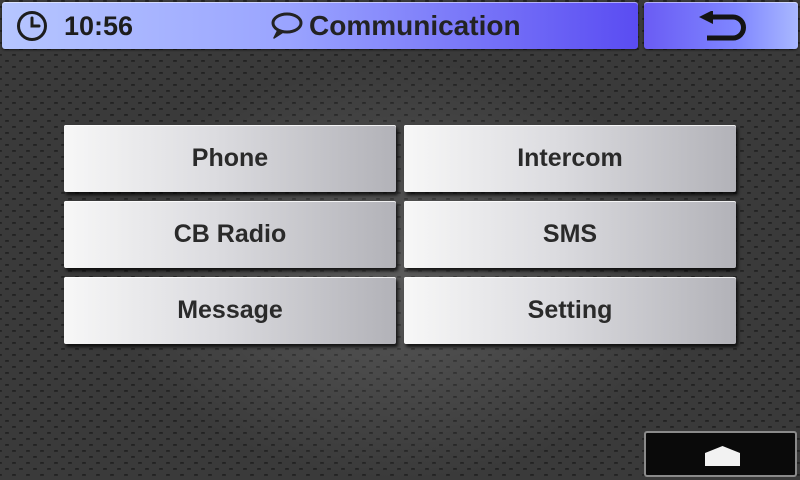 This screenshot has height=480, width=800. I want to click on back-button, so click(721, 25).